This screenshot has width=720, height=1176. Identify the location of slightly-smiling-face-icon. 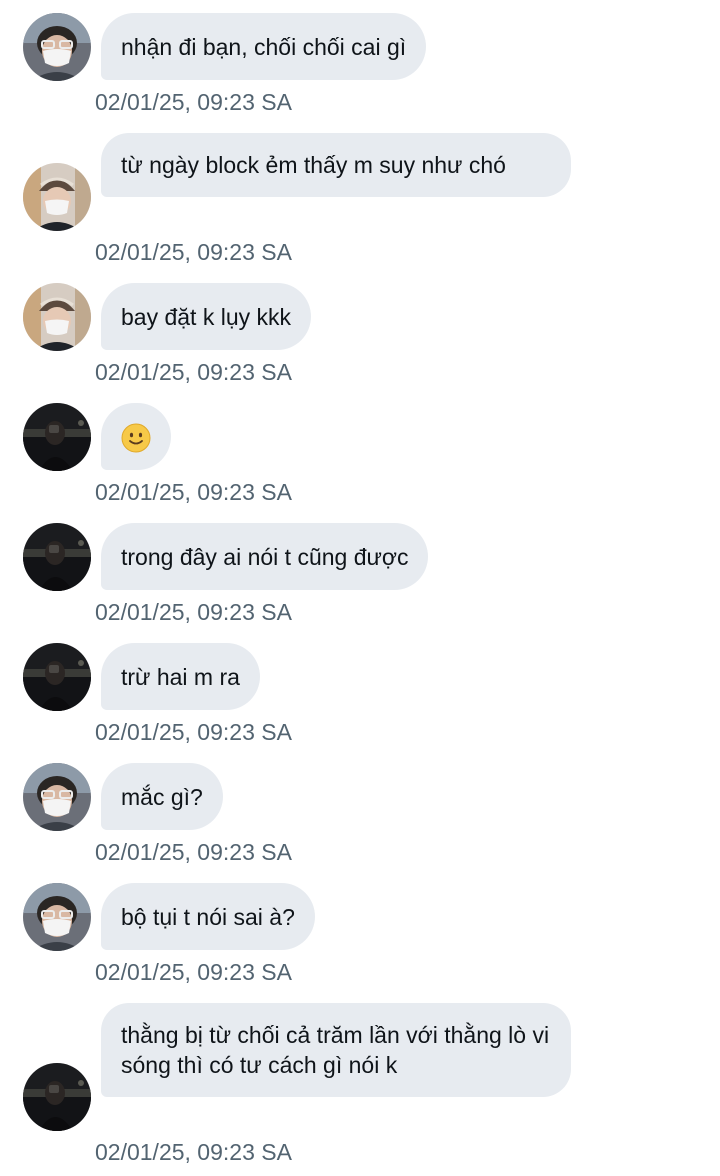
(136, 438).